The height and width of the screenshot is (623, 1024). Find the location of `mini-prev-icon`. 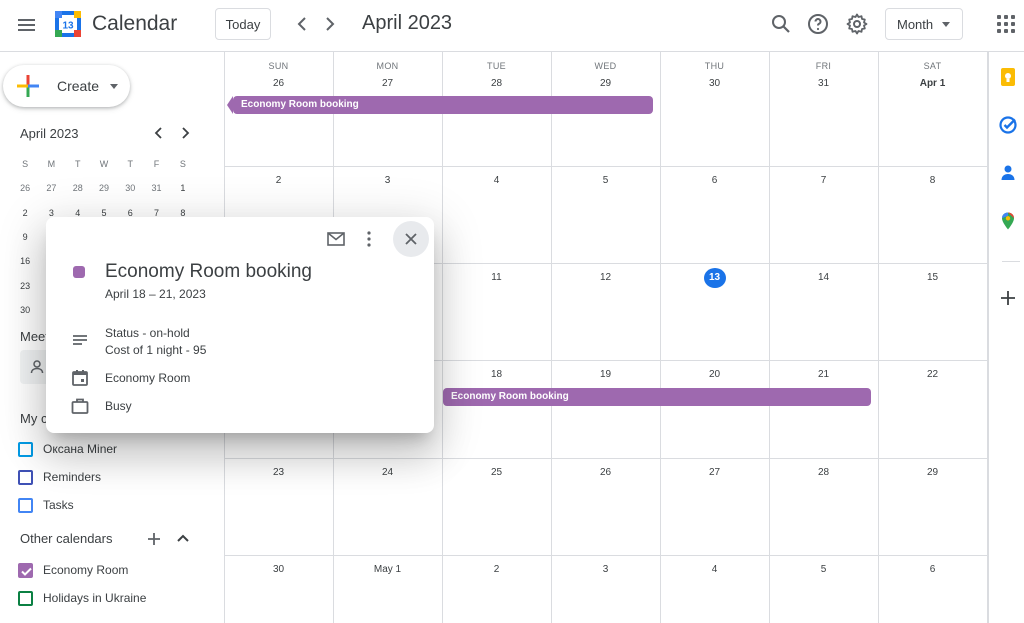

mini-prev-icon is located at coordinates (159, 133).